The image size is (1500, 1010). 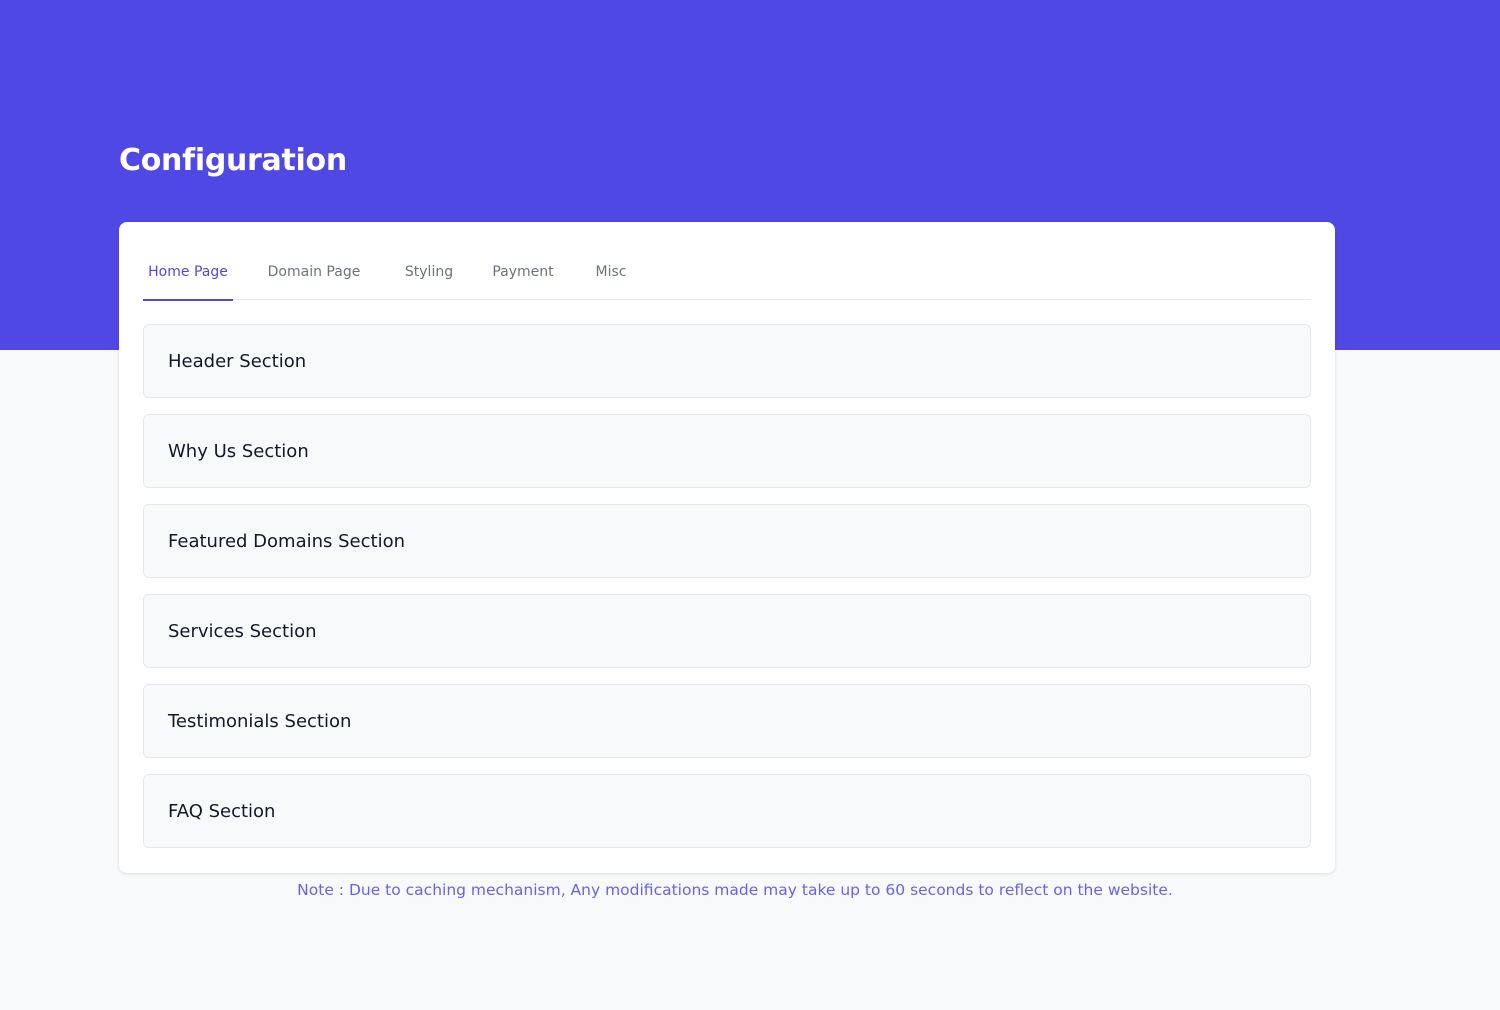 What do you see at coordinates (237, 361) in the screenshot?
I see `section-item-label: Header Section` at bounding box center [237, 361].